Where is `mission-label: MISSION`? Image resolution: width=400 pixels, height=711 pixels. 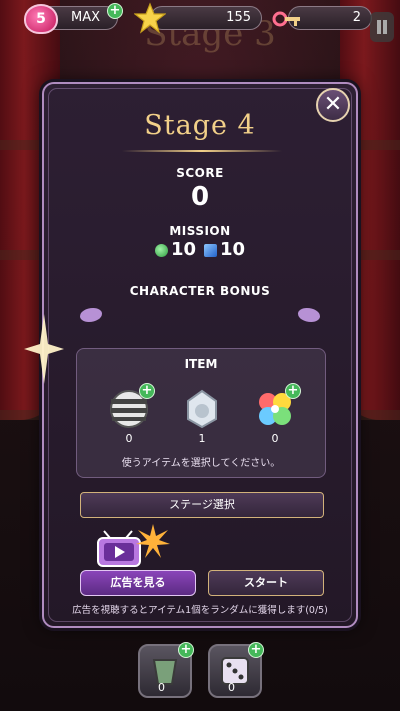 mission-label: MISSION is located at coordinates (200, 231).